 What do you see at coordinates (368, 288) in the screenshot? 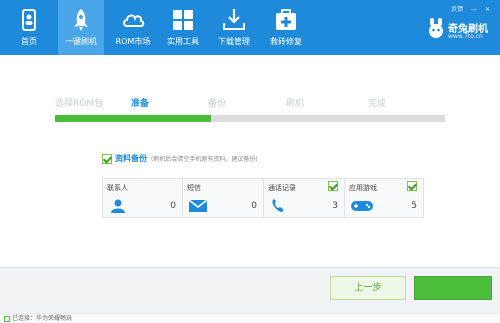
I see `previous-step-button: 上一步` at bounding box center [368, 288].